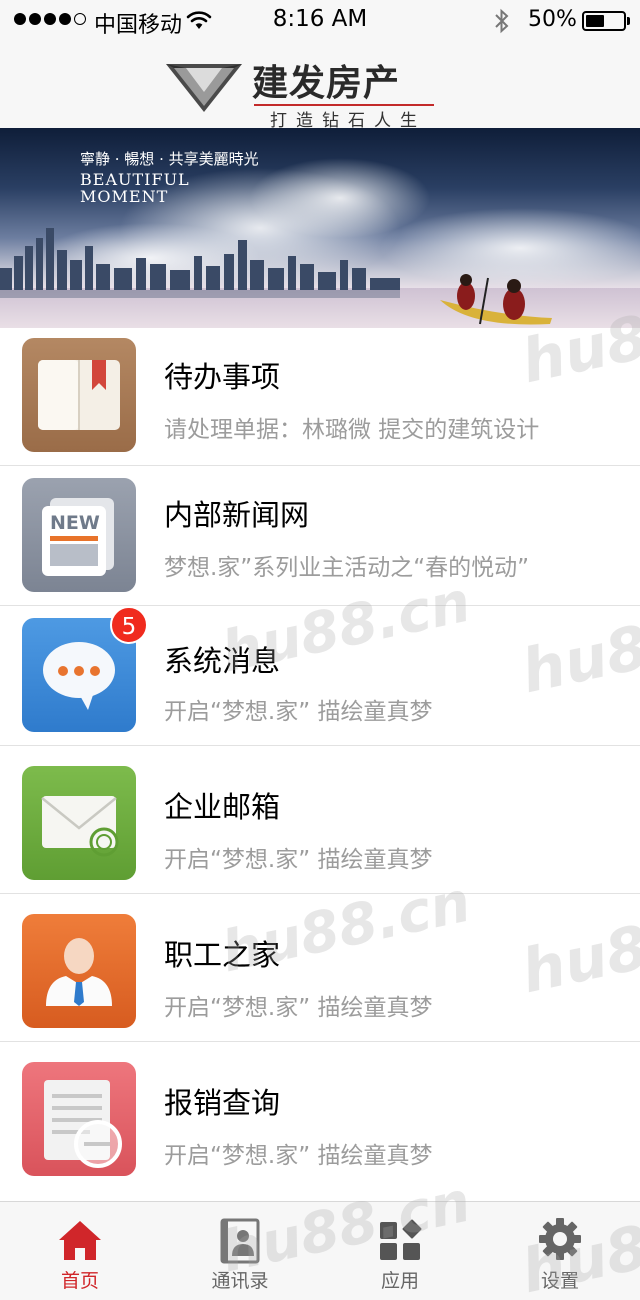 This screenshot has width=640, height=1300. What do you see at coordinates (222, 377) in the screenshot?
I see `item-title: 待办事项` at bounding box center [222, 377].